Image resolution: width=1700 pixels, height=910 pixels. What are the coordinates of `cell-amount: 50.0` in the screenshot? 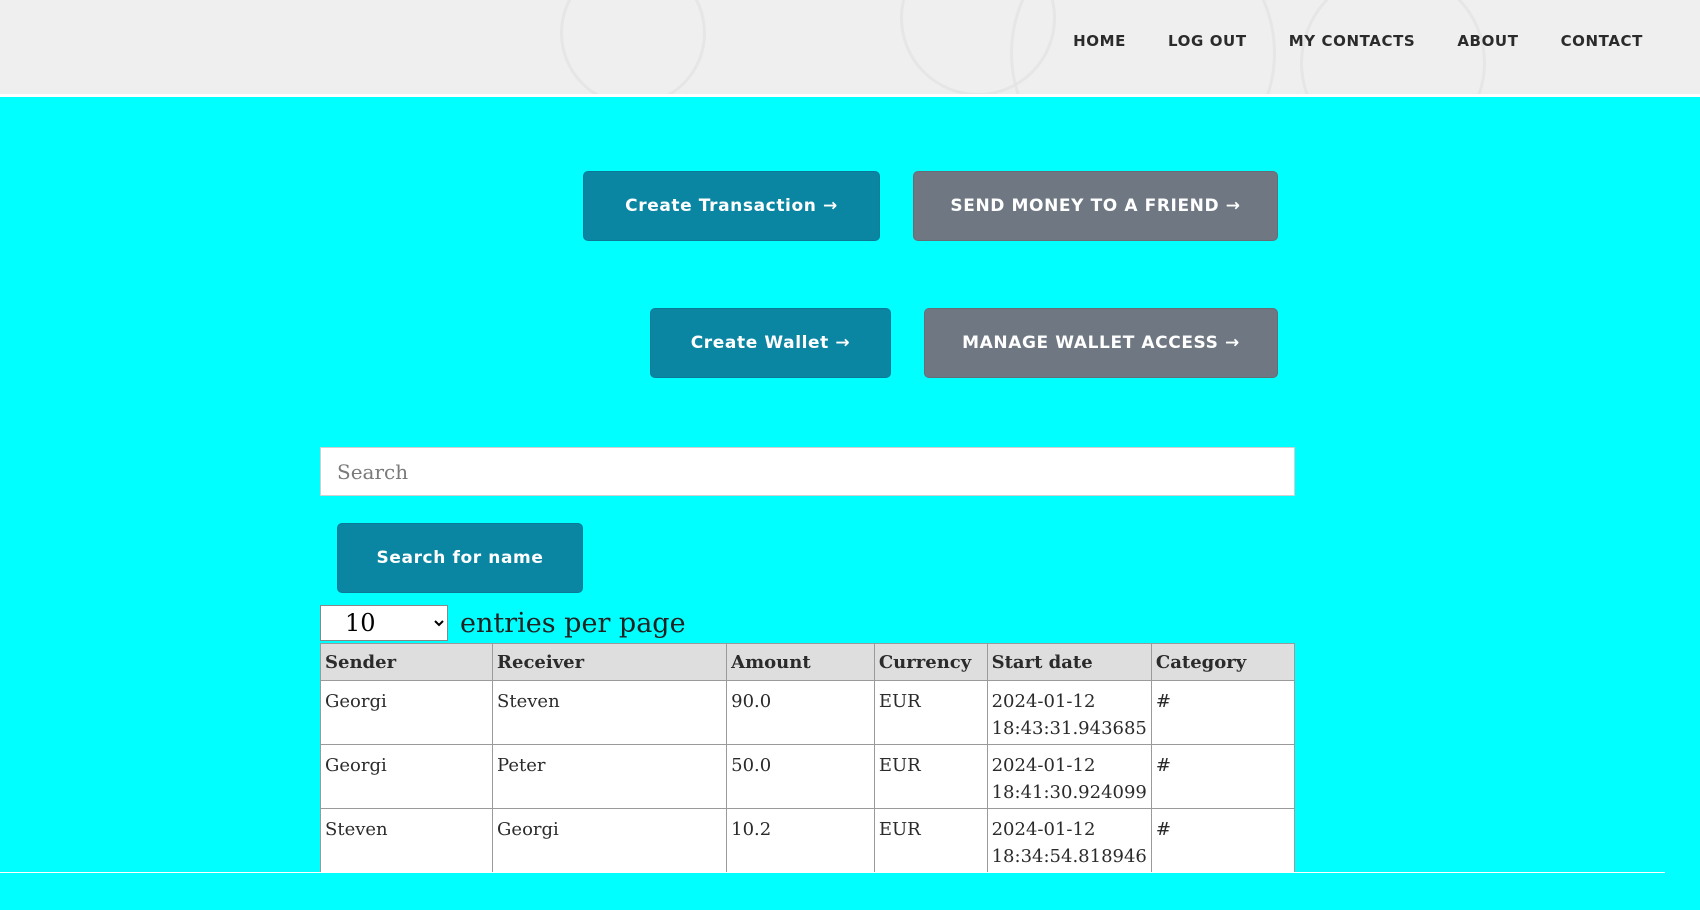 It's located at (800, 776).